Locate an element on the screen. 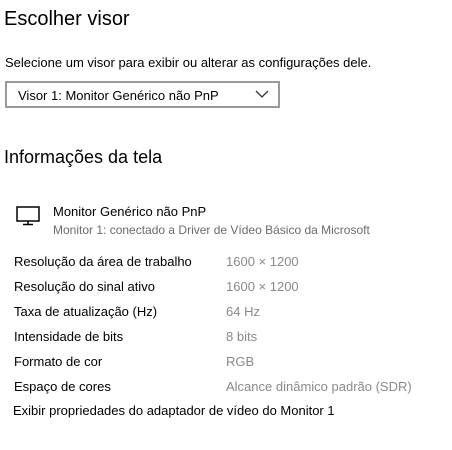 The height and width of the screenshot is (450, 452). desktop-resolution-value: 1600 × 1200 is located at coordinates (262, 261).